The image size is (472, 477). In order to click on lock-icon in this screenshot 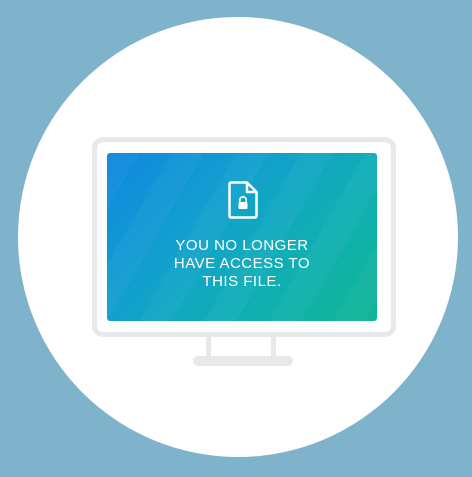, I will do `click(243, 202)`.